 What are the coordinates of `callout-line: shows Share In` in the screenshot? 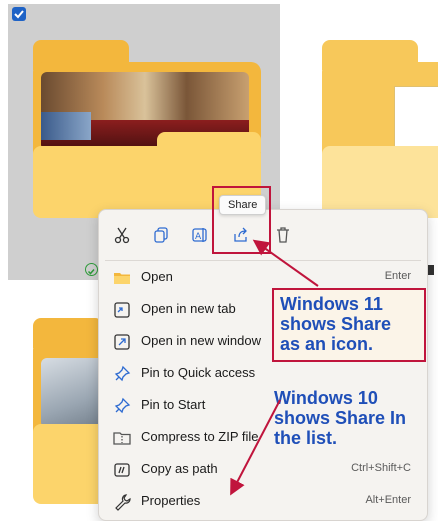 It's located at (340, 418).